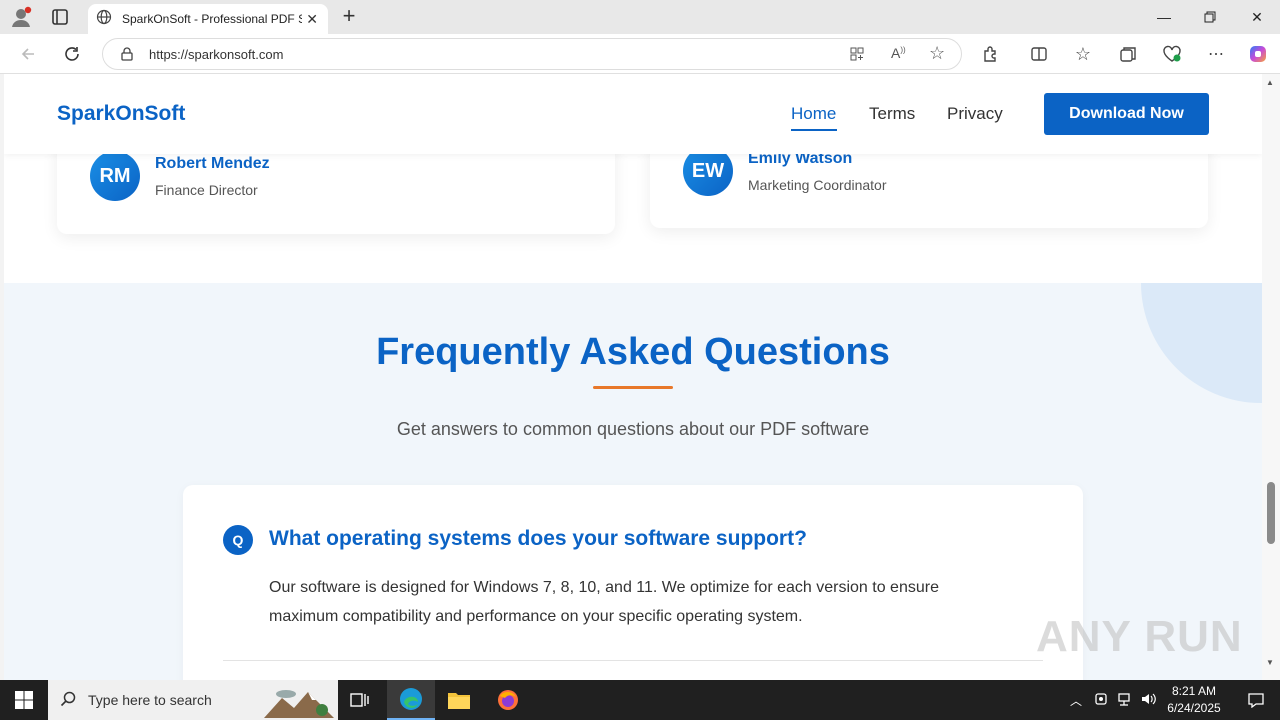  What do you see at coordinates (60, 17) in the screenshot?
I see `tab-actions-icon` at bounding box center [60, 17].